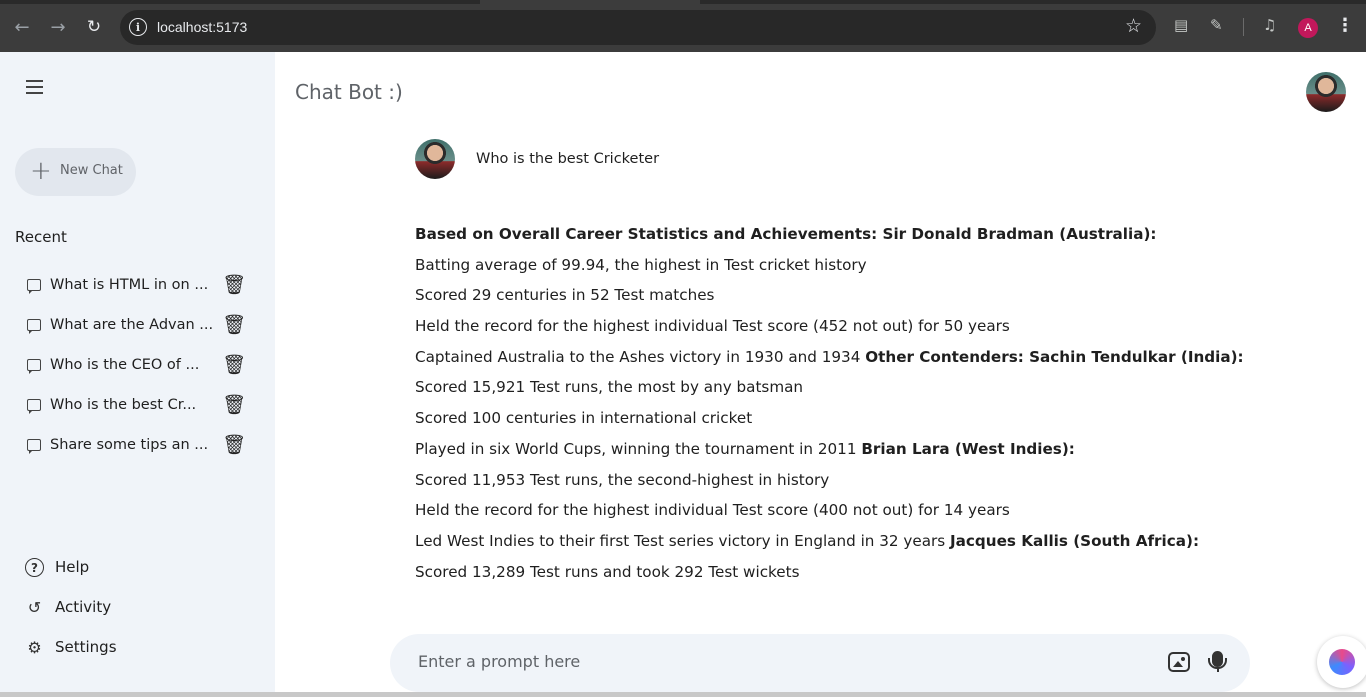 The width and height of the screenshot is (1366, 697). I want to click on prompt-input, so click(768, 661).